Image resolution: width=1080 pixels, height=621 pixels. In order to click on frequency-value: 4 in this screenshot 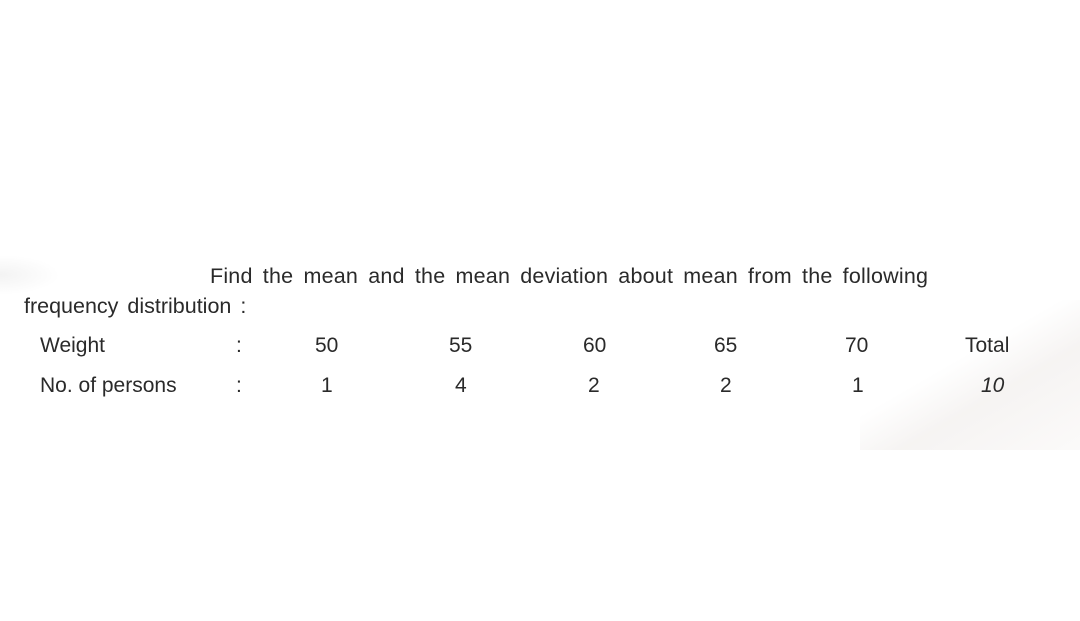, I will do `click(461, 385)`.